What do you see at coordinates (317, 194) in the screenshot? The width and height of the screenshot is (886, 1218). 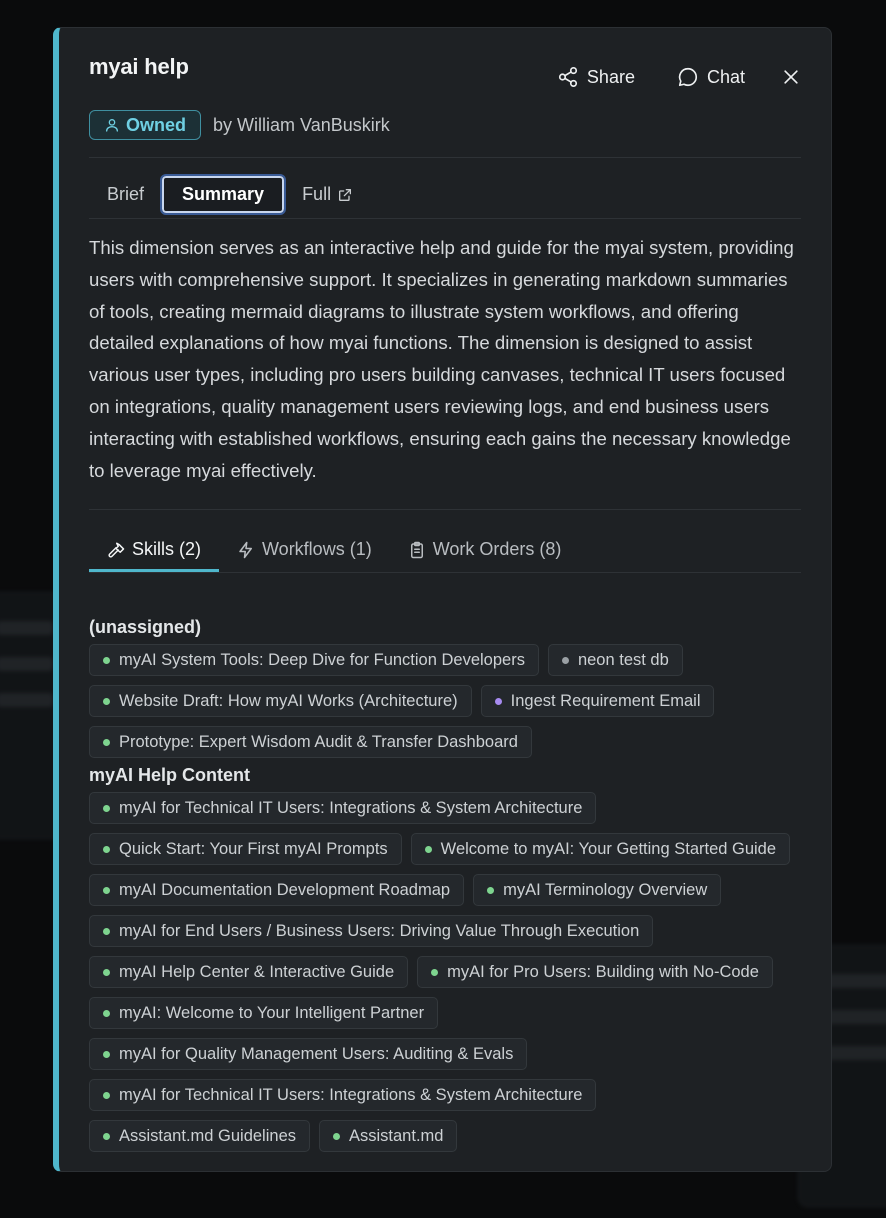 I see `tab-full-label: Full` at bounding box center [317, 194].